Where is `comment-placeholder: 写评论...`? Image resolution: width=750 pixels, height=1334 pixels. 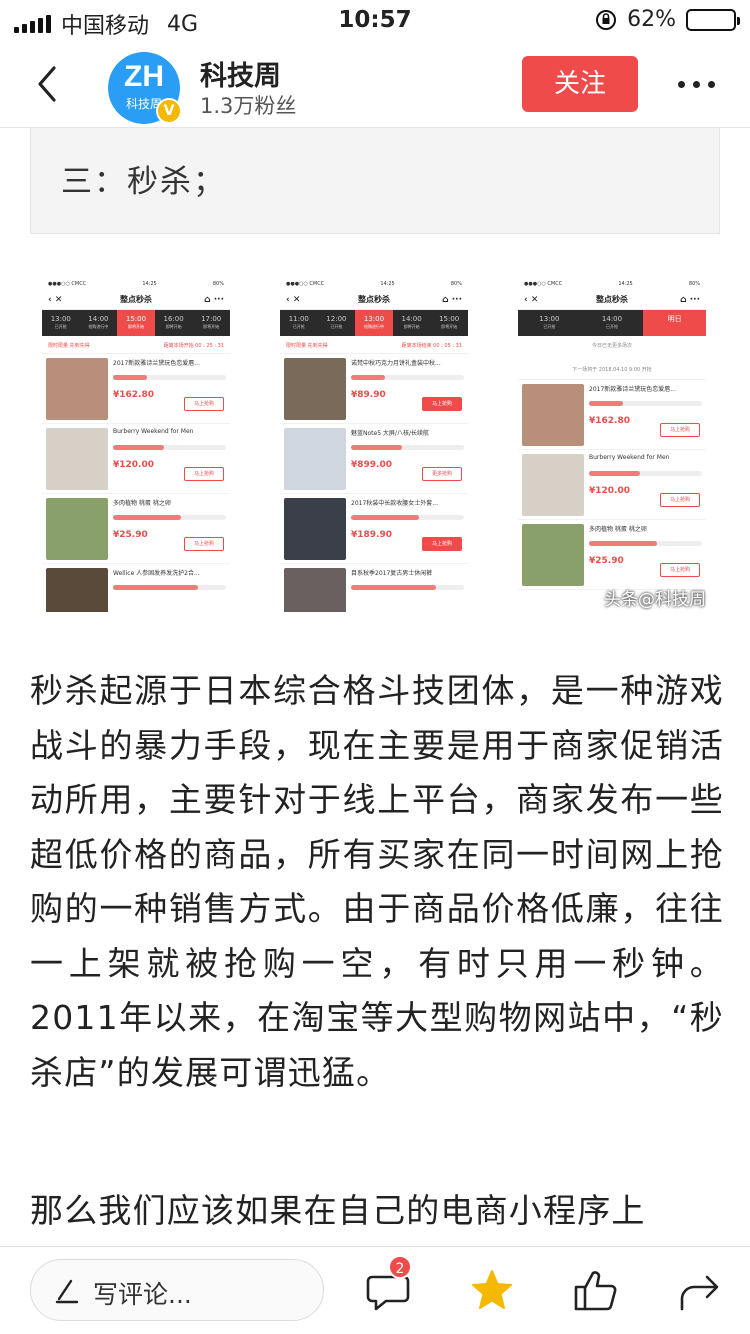 comment-placeholder: 写评论... is located at coordinates (142, 1294).